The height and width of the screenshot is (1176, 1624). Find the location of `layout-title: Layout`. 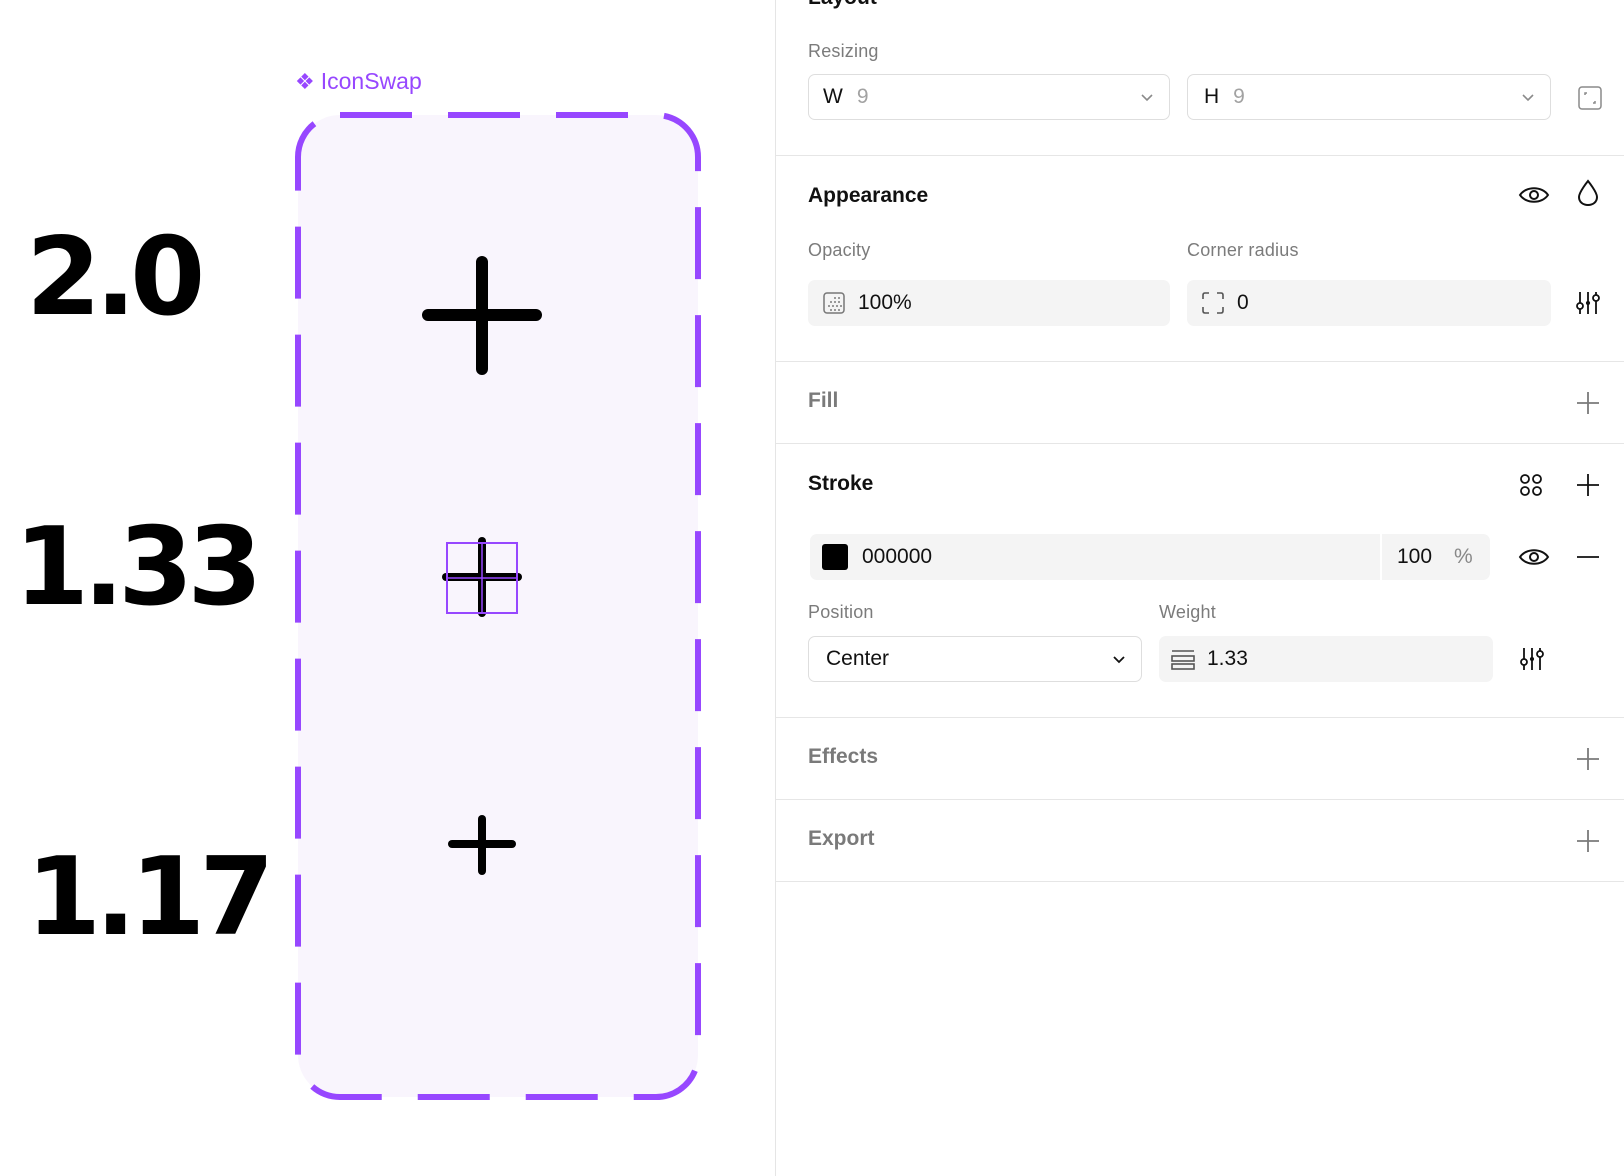

layout-title: Layout is located at coordinates (842, 5).